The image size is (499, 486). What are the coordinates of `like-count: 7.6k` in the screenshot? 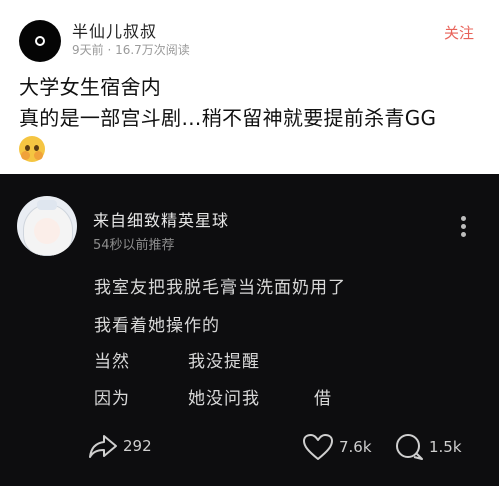 It's located at (355, 447).